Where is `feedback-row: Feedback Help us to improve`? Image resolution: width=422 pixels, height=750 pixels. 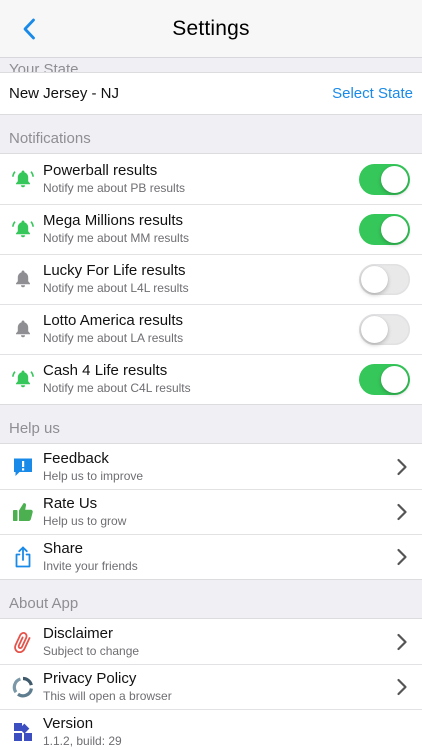 feedback-row: Feedback Help us to improve is located at coordinates (211, 466).